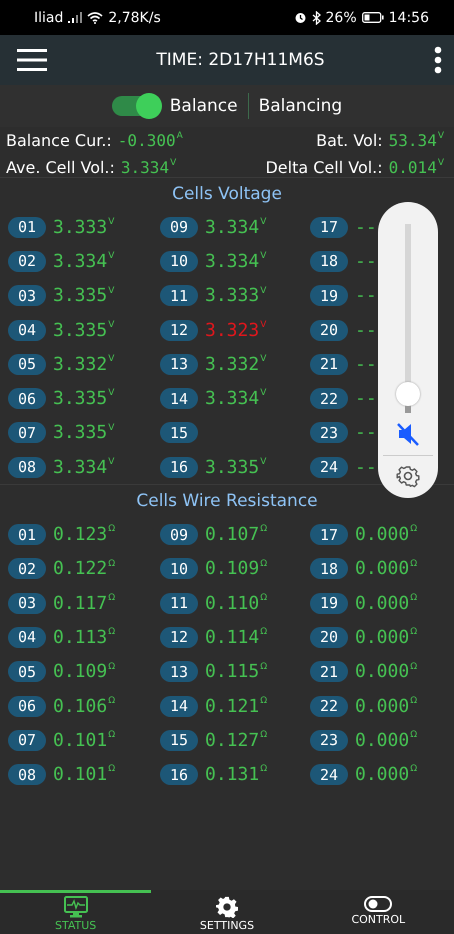 Image resolution: width=454 pixels, height=934 pixels. What do you see at coordinates (136, 106) in the screenshot?
I see `balance-switch` at bounding box center [136, 106].